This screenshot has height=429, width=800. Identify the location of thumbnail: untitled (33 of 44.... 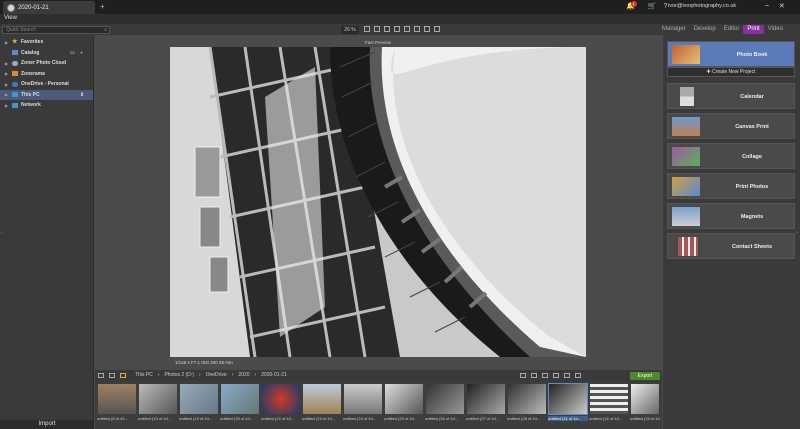
(645, 405).